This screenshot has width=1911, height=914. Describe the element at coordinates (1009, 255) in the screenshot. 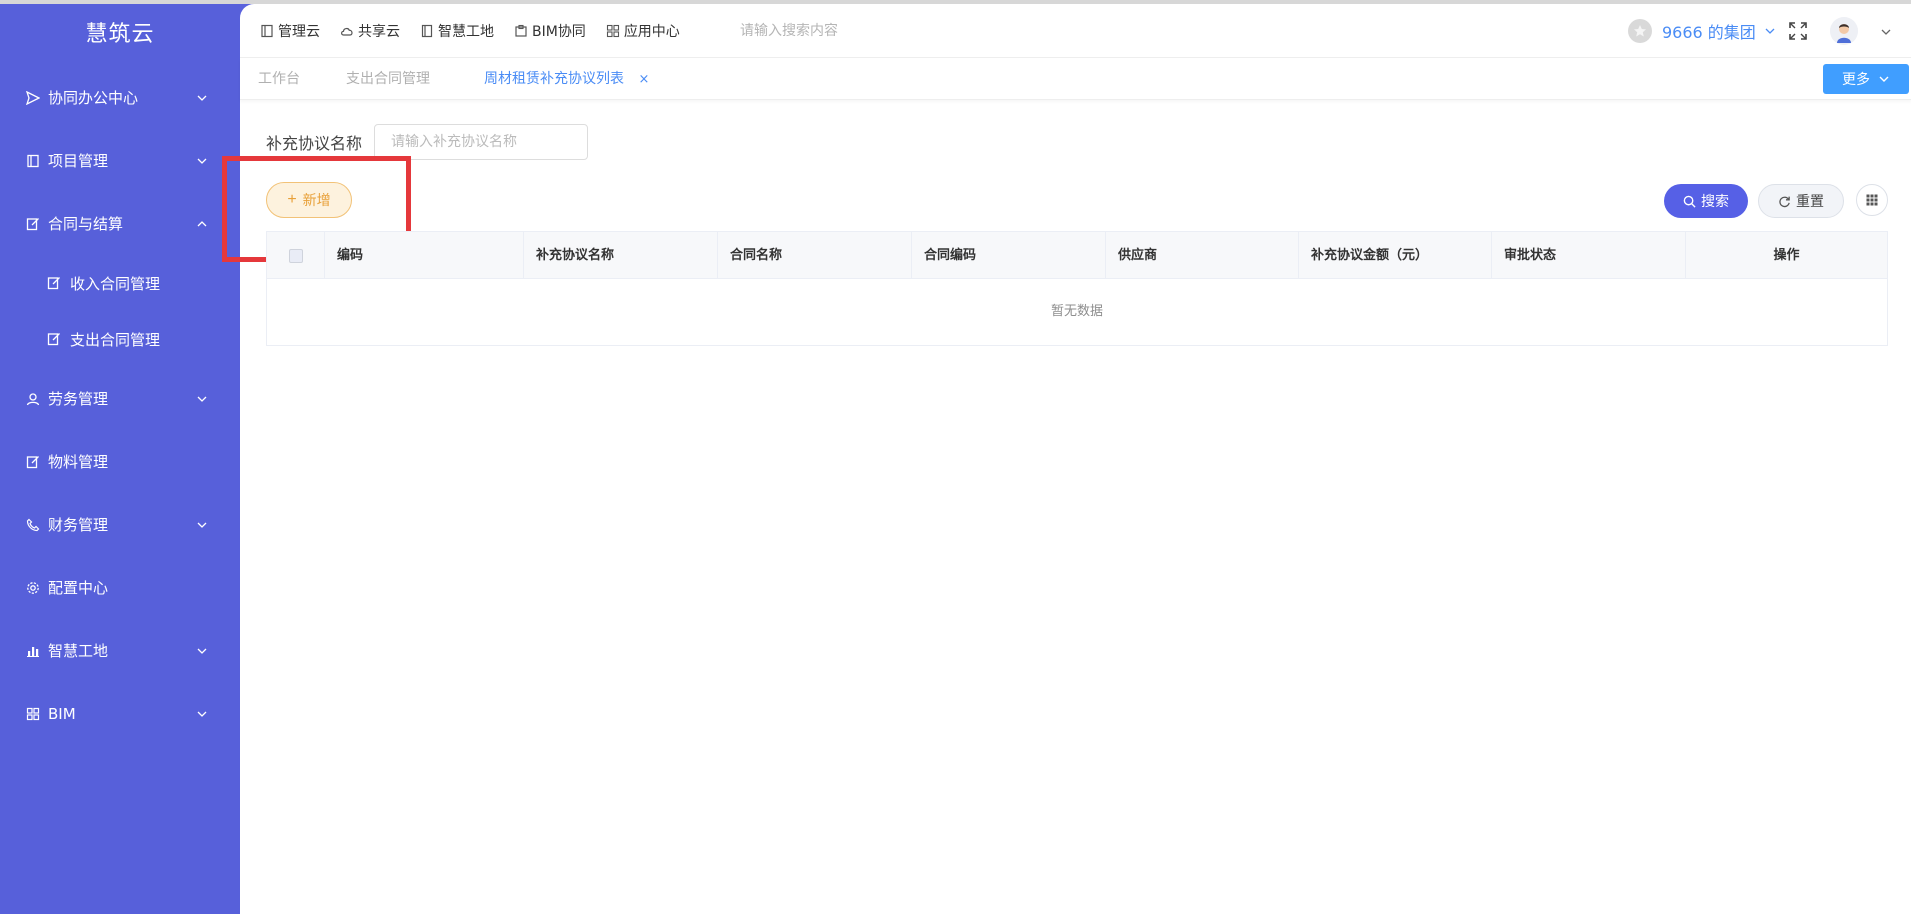

I see `column-header: 合同编码` at that location.